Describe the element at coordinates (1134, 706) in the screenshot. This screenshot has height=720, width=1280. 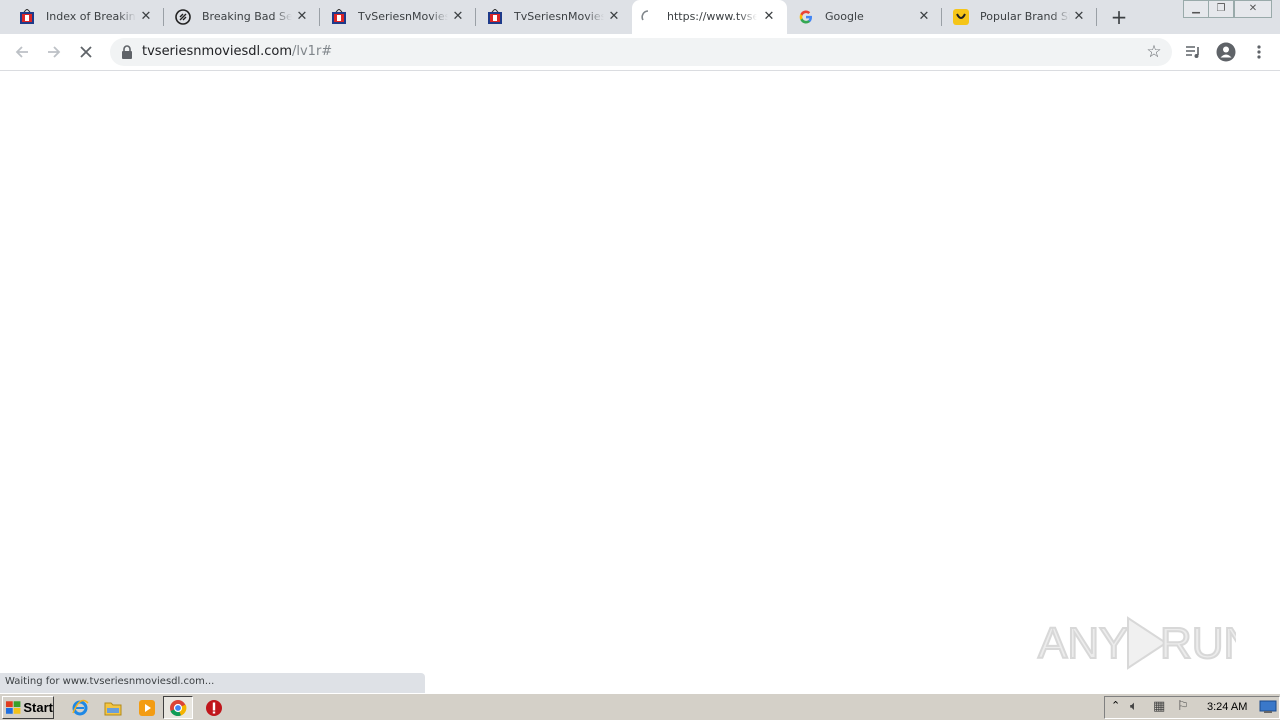
I see `volume-icon: 🔈︎` at that location.